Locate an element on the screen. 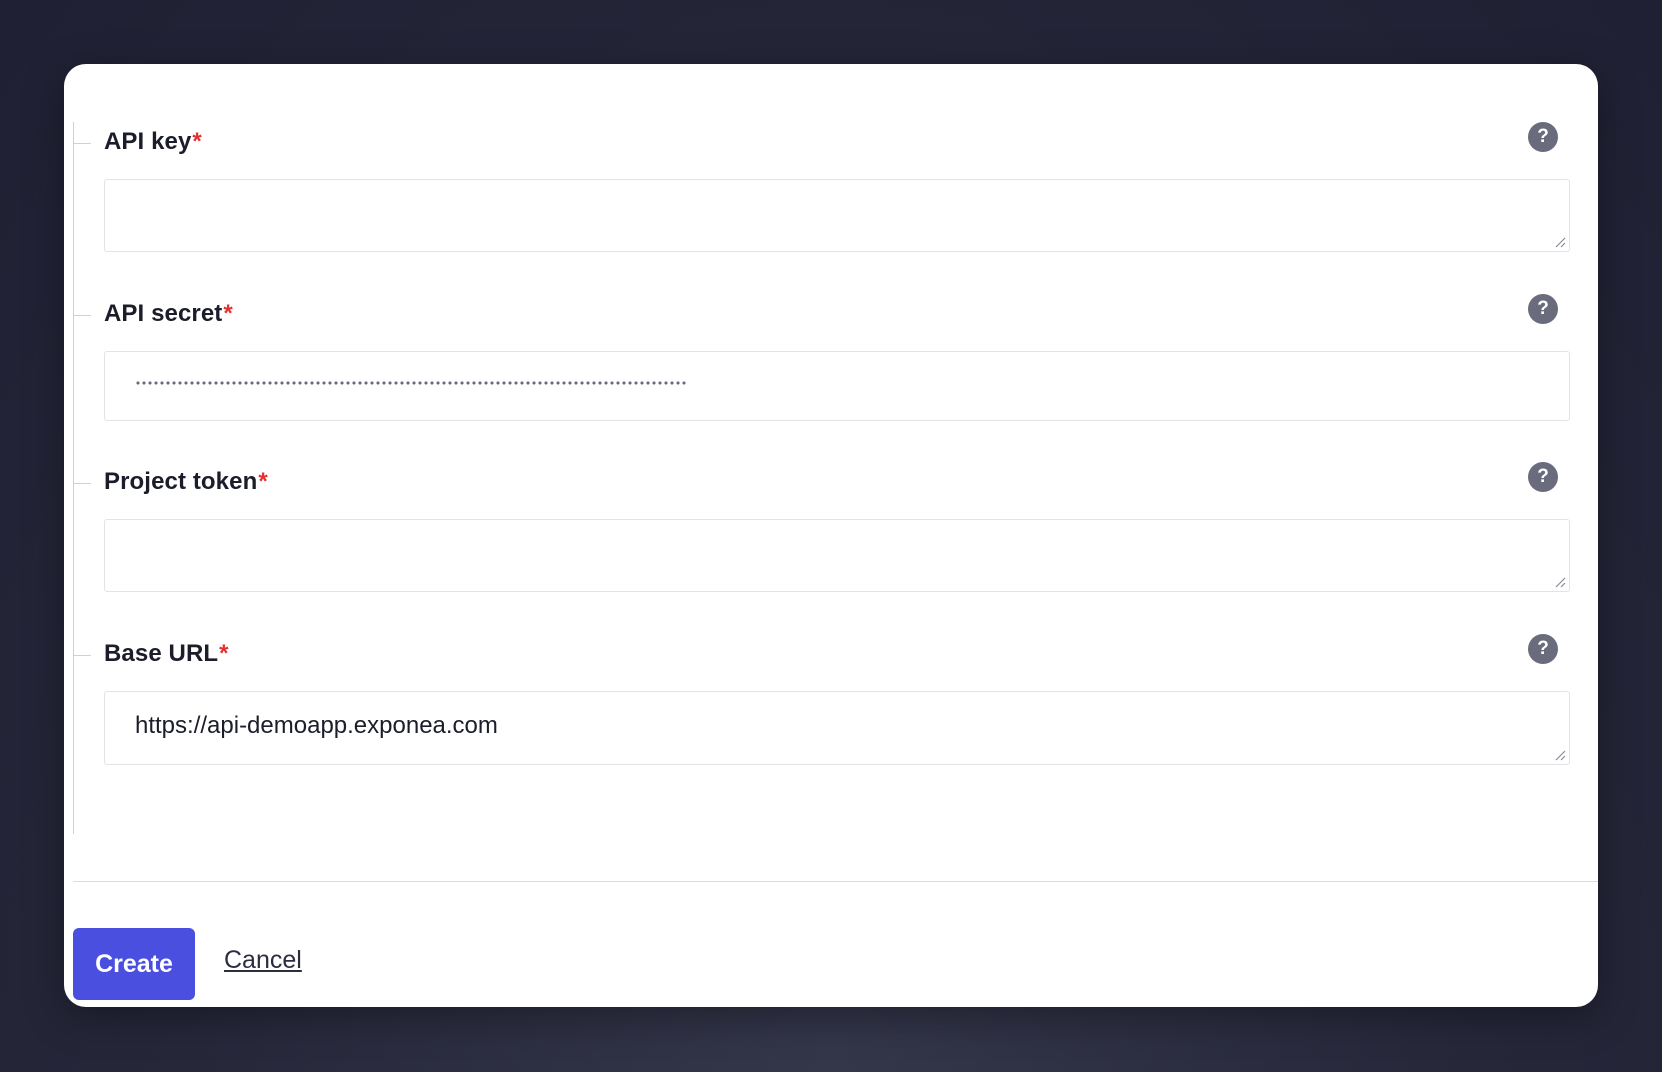 The image size is (1662, 1072). project-token-label: Project token* is located at coordinates (186, 481).